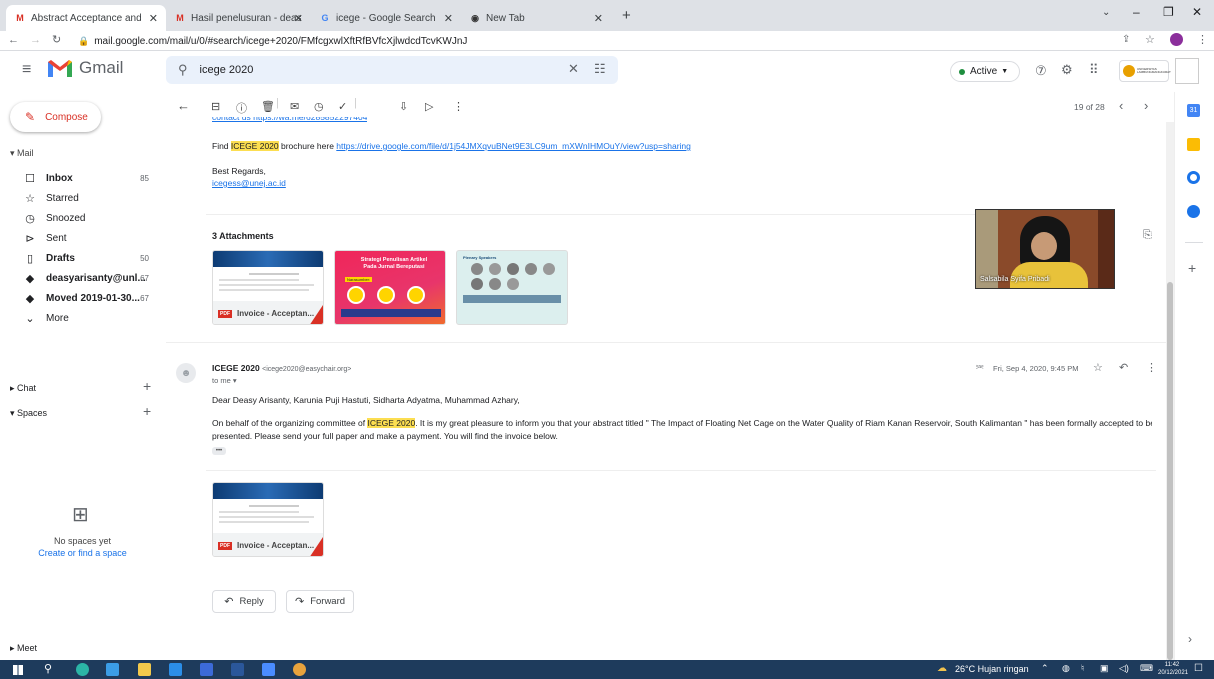  What do you see at coordinates (144, 669) in the screenshot?
I see `file-explorer-icon` at bounding box center [144, 669].